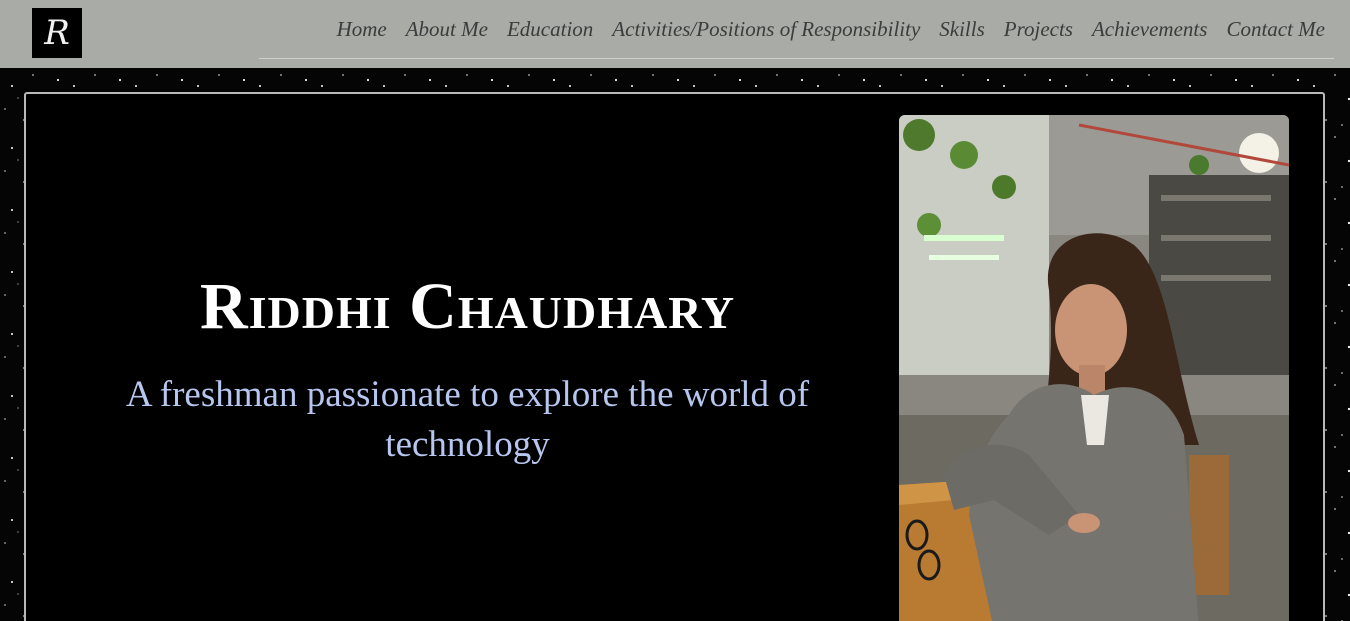 This screenshot has width=1350, height=621. I want to click on nav-item-education: Education, so click(550, 29).